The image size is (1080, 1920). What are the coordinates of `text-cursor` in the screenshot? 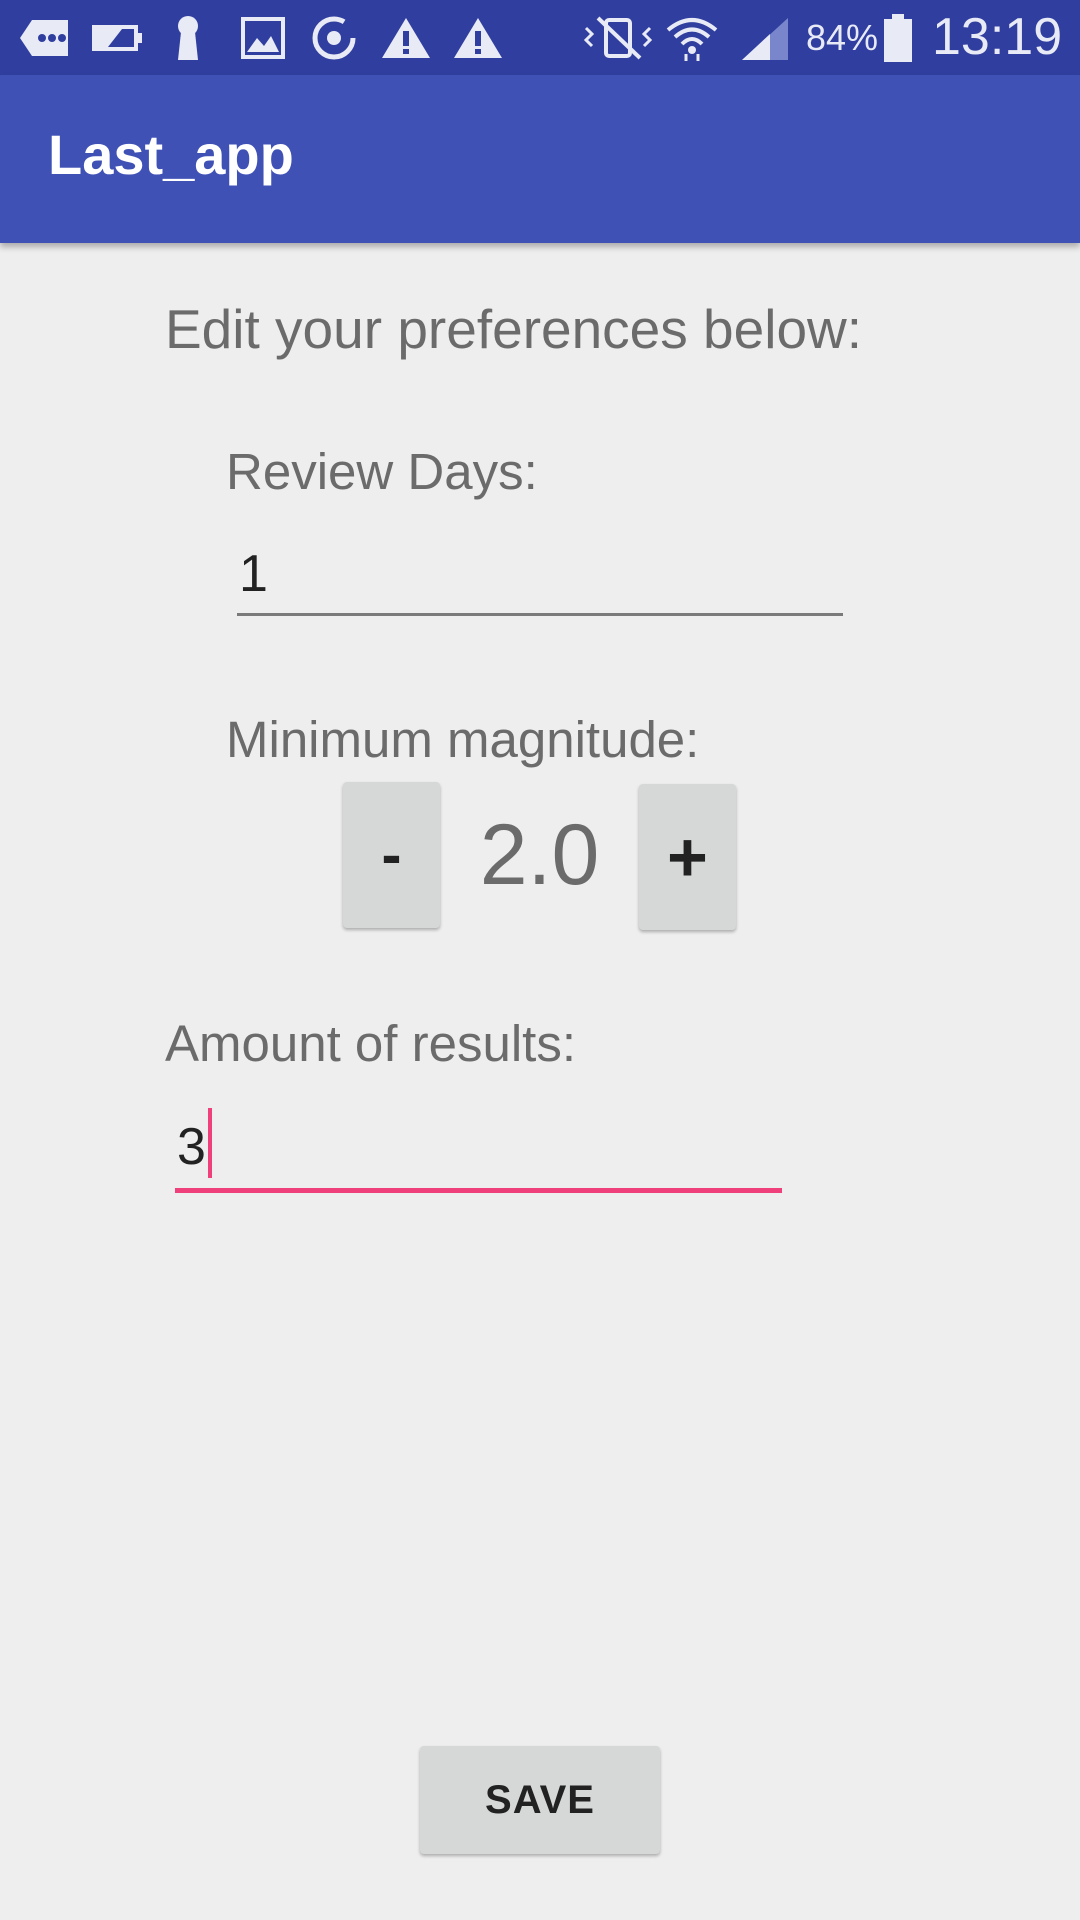 It's located at (209, 1143).